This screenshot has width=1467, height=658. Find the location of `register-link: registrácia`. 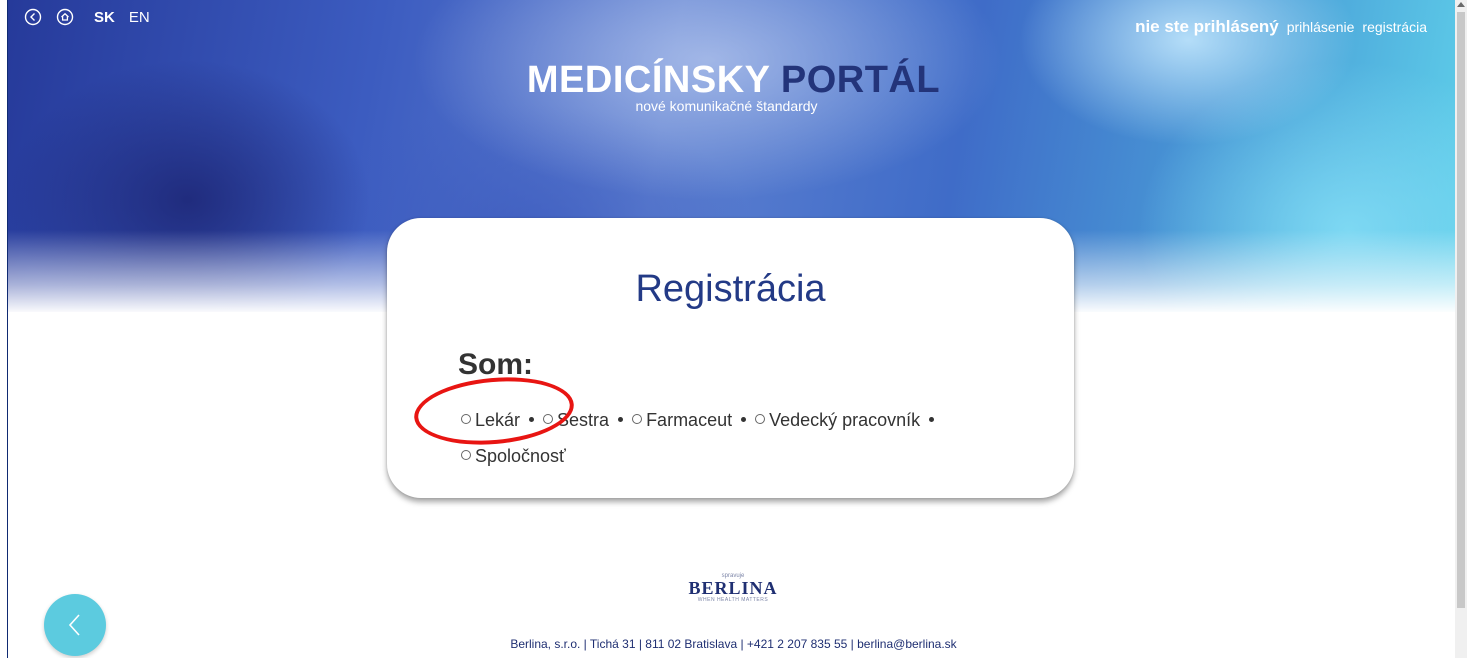

register-link: registrácia is located at coordinates (1394, 27).